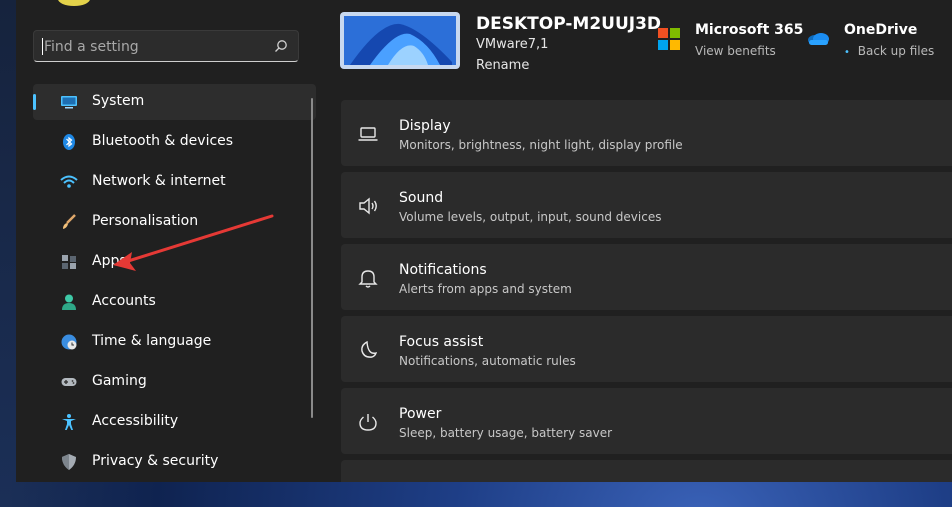 The image size is (952, 507). I want to click on sidebar-item-apps: Apps, so click(174, 262).